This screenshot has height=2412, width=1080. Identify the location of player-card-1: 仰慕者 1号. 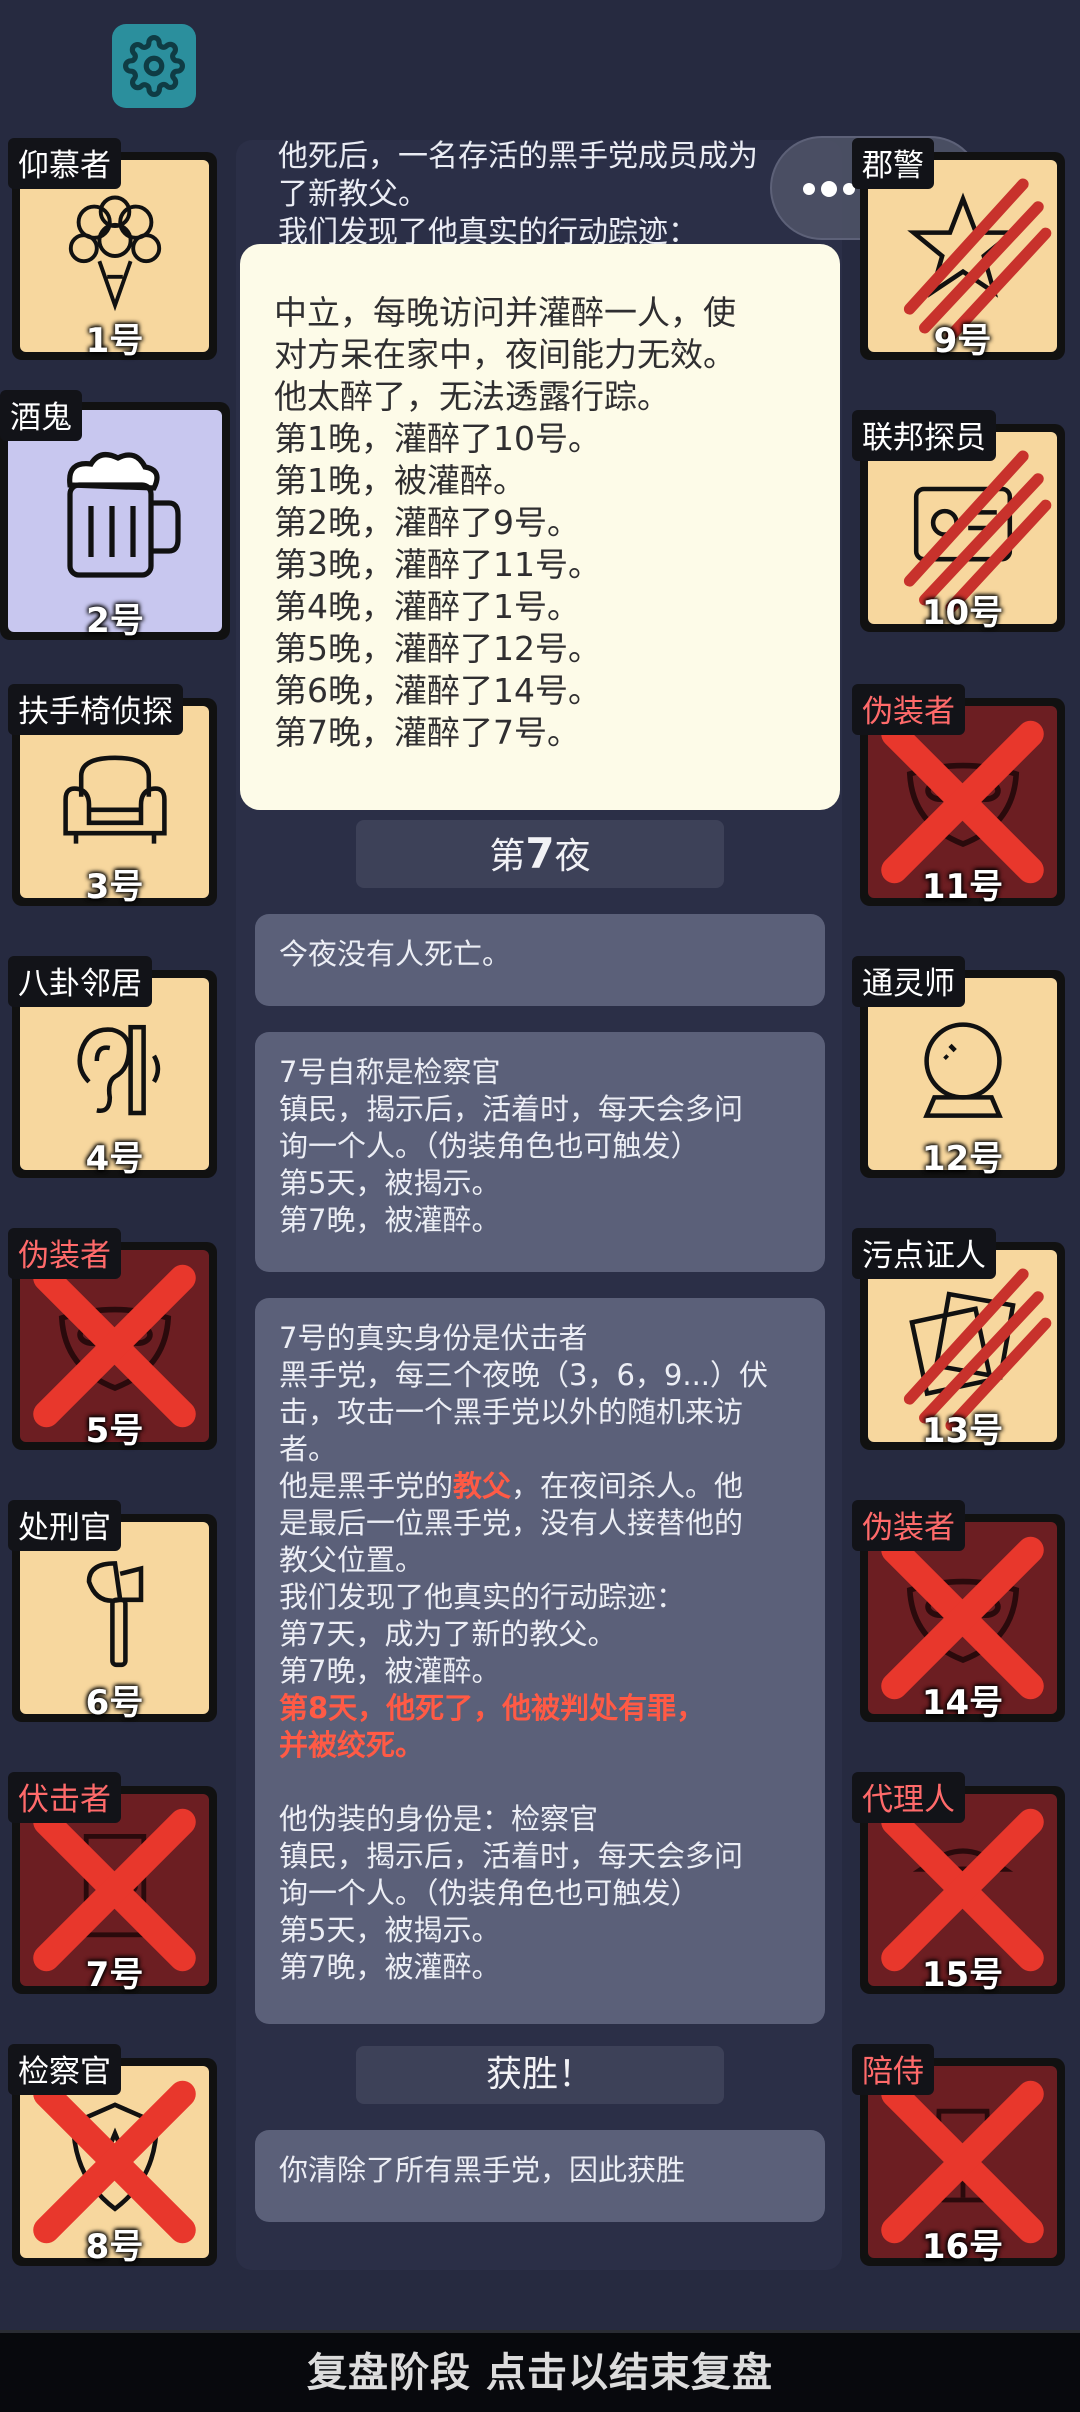
(112, 249).